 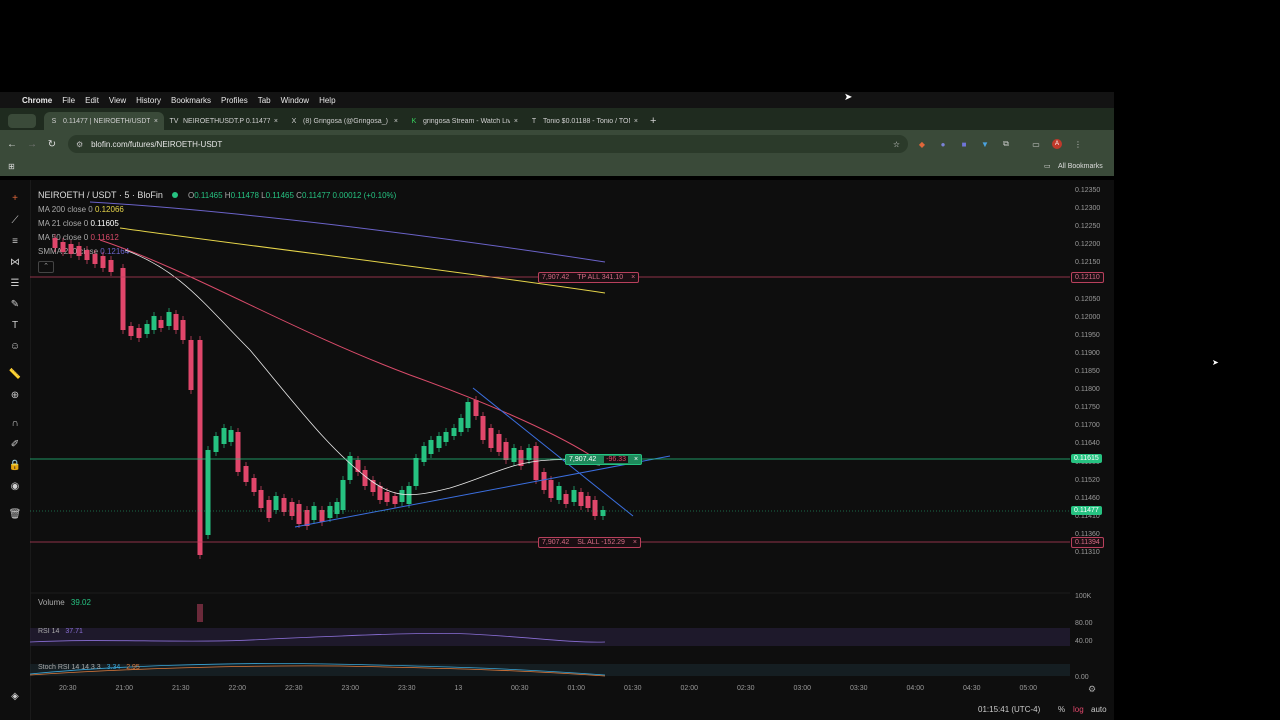 I want to click on position-icon: ☰, so click(x=15, y=284).